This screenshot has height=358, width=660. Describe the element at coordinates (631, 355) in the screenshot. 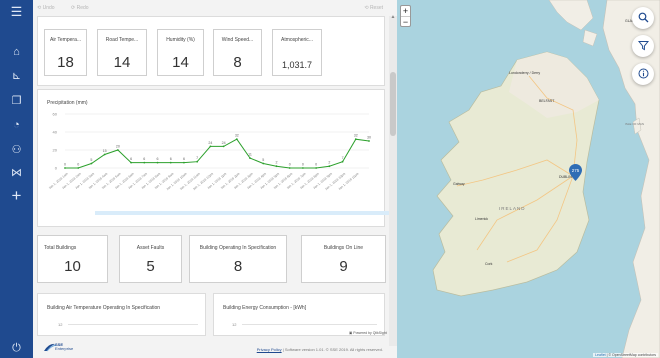

I see `osm-attribution: | © OpenStreetMap contributors` at that location.